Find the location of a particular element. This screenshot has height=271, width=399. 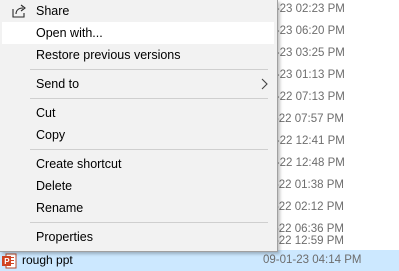

menu-item-share: Share is located at coordinates (138, 11).